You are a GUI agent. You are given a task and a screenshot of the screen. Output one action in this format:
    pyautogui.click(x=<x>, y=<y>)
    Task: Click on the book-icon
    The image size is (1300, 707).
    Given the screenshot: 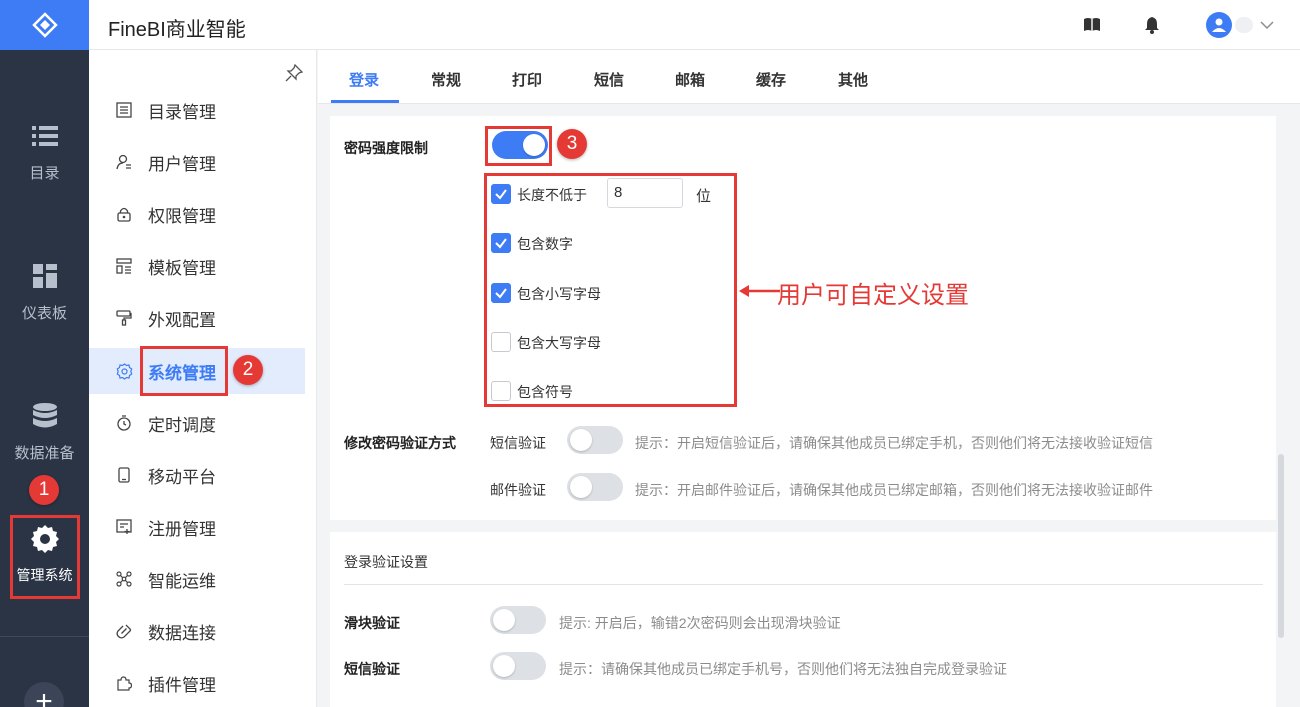 What is the action you would take?
    pyautogui.click(x=1092, y=25)
    